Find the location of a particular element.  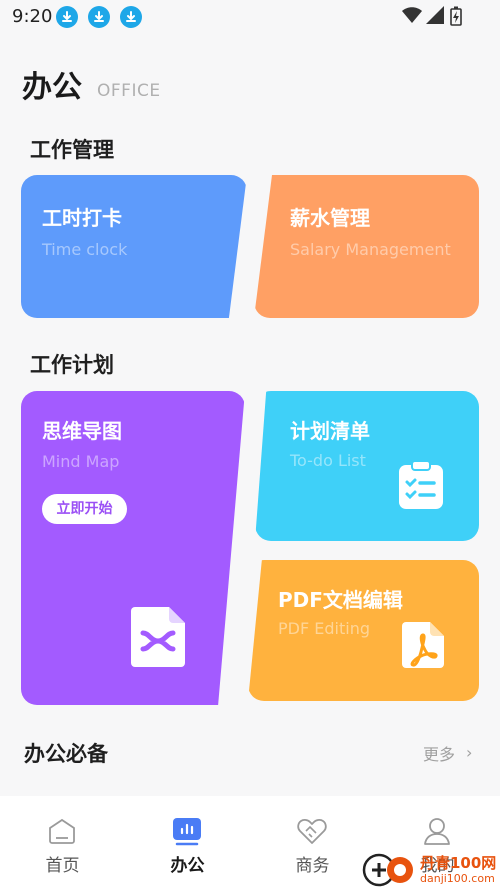

profile-icon is located at coordinates (437, 831).